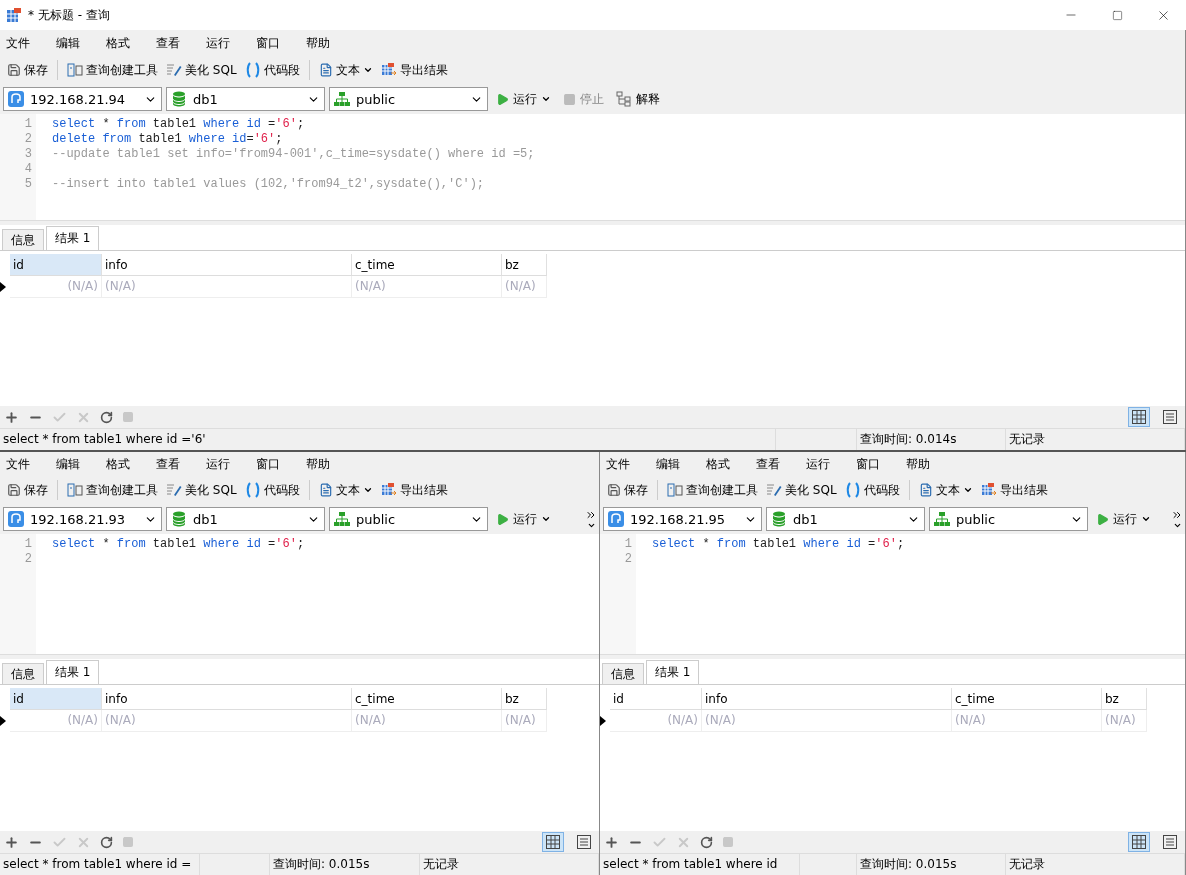 This screenshot has width=1186, height=875. Describe the element at coordinates (624, 99) in the screenshot. I see `tree-icon` at that location.